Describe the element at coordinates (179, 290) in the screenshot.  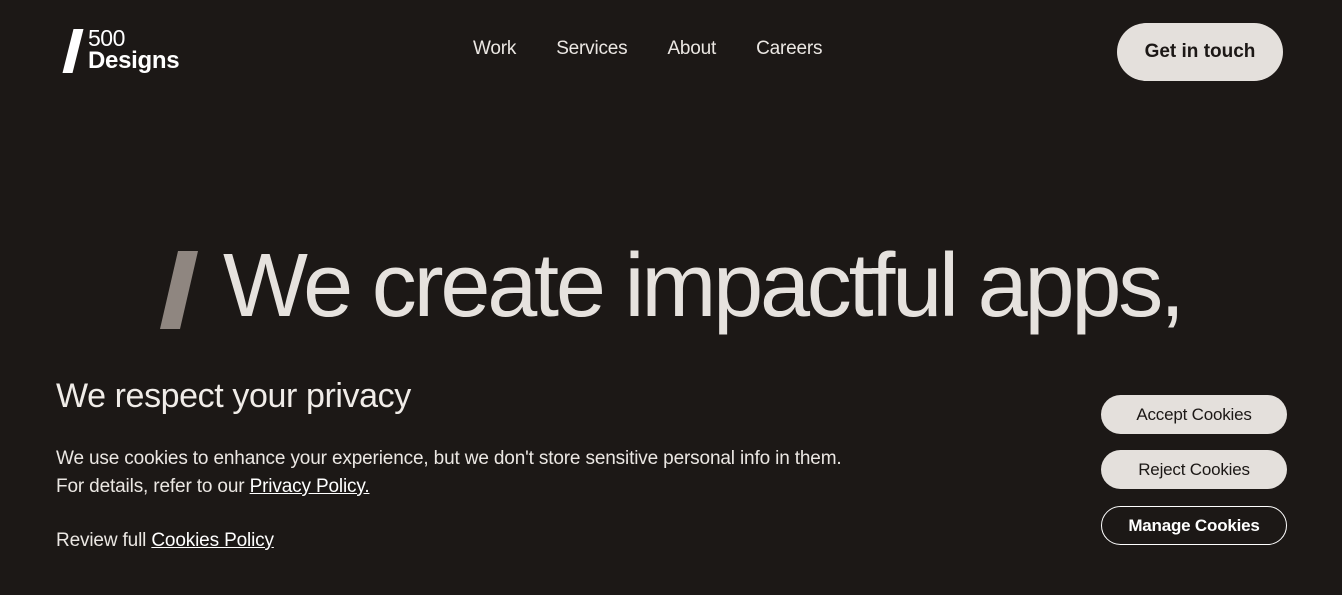
I see `hero-slash-mark` at that location.